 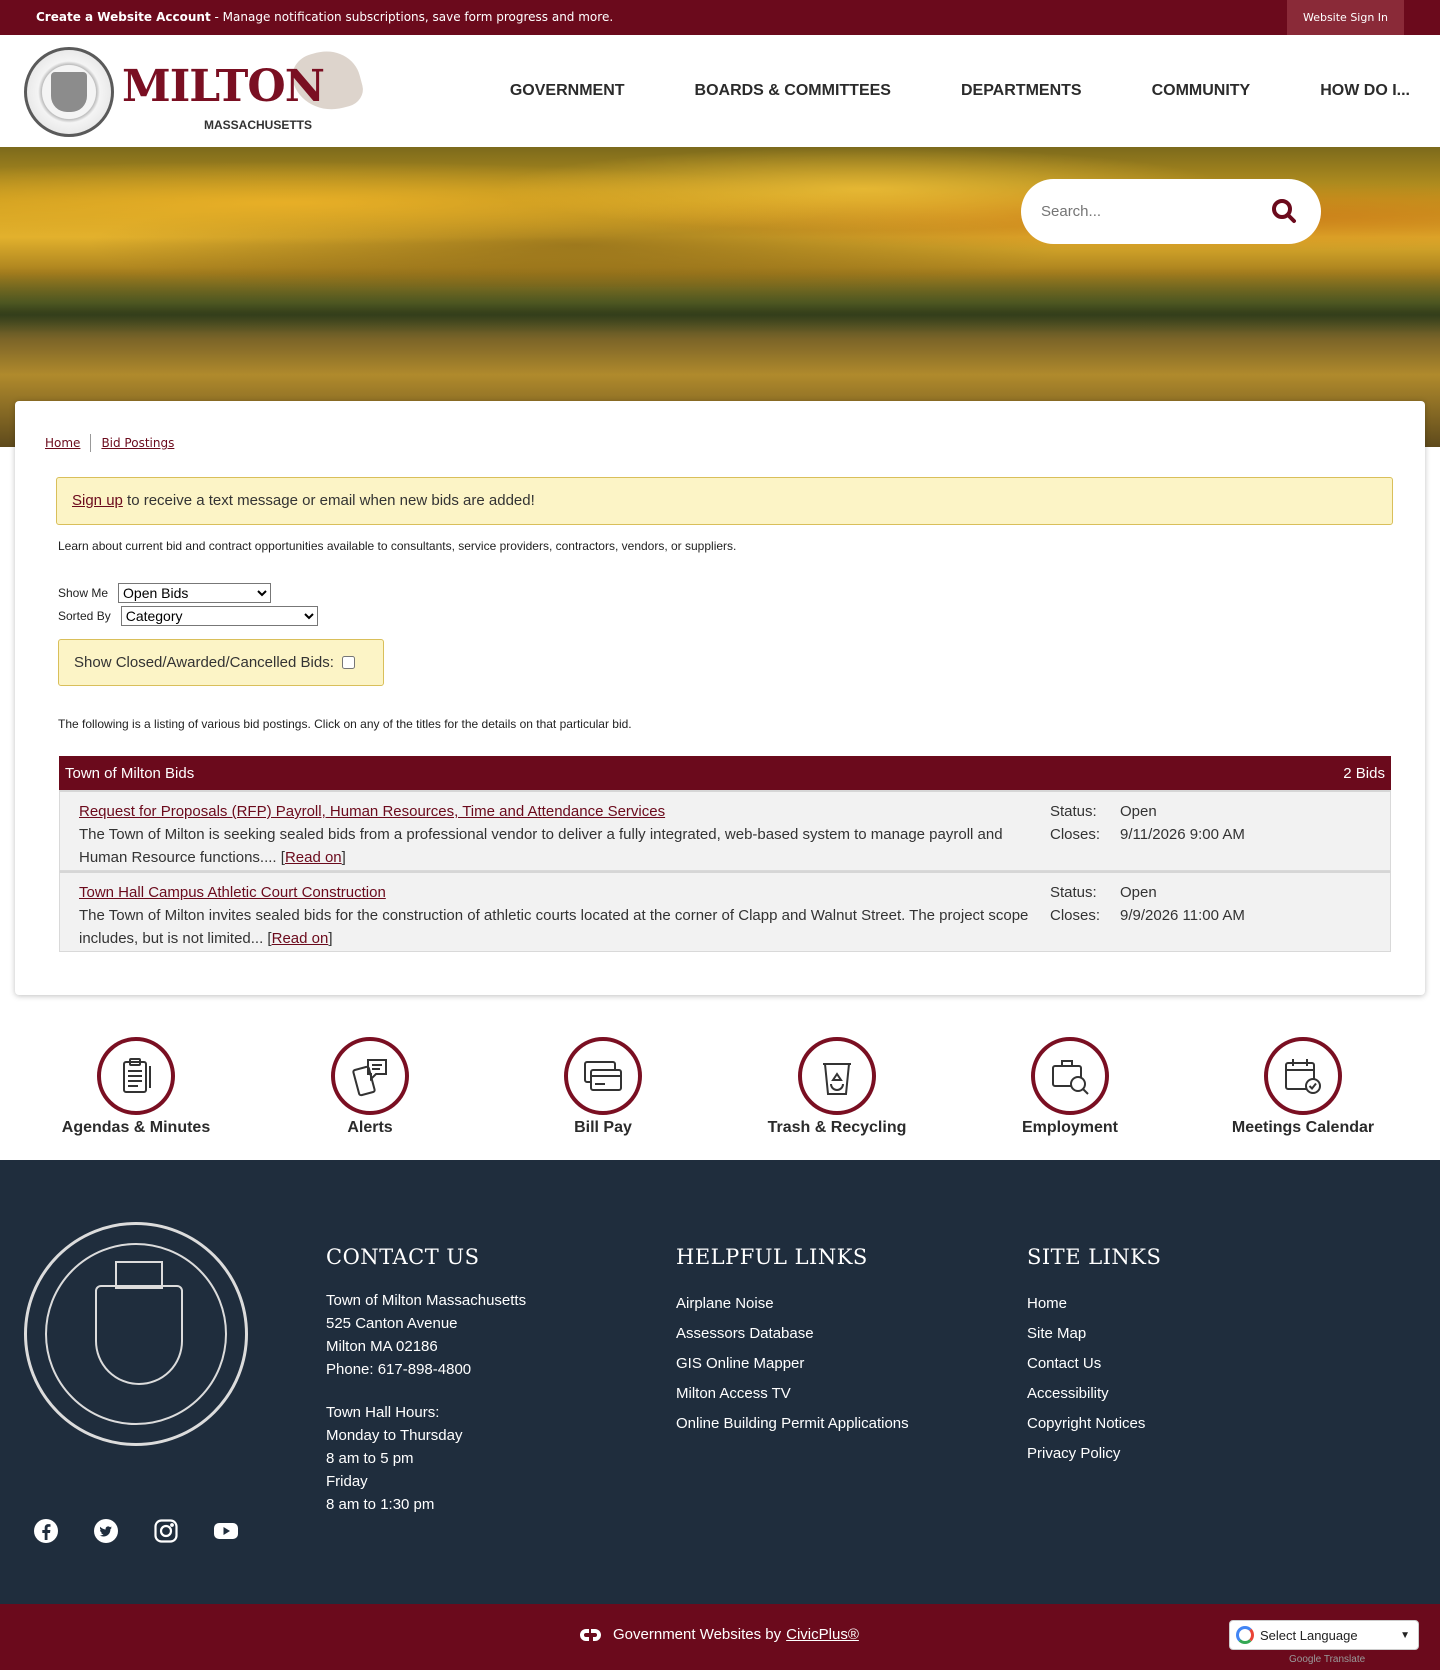 I want to click on logo-subtitle: MASSACHUSETTS, so click(x=258, y=125).